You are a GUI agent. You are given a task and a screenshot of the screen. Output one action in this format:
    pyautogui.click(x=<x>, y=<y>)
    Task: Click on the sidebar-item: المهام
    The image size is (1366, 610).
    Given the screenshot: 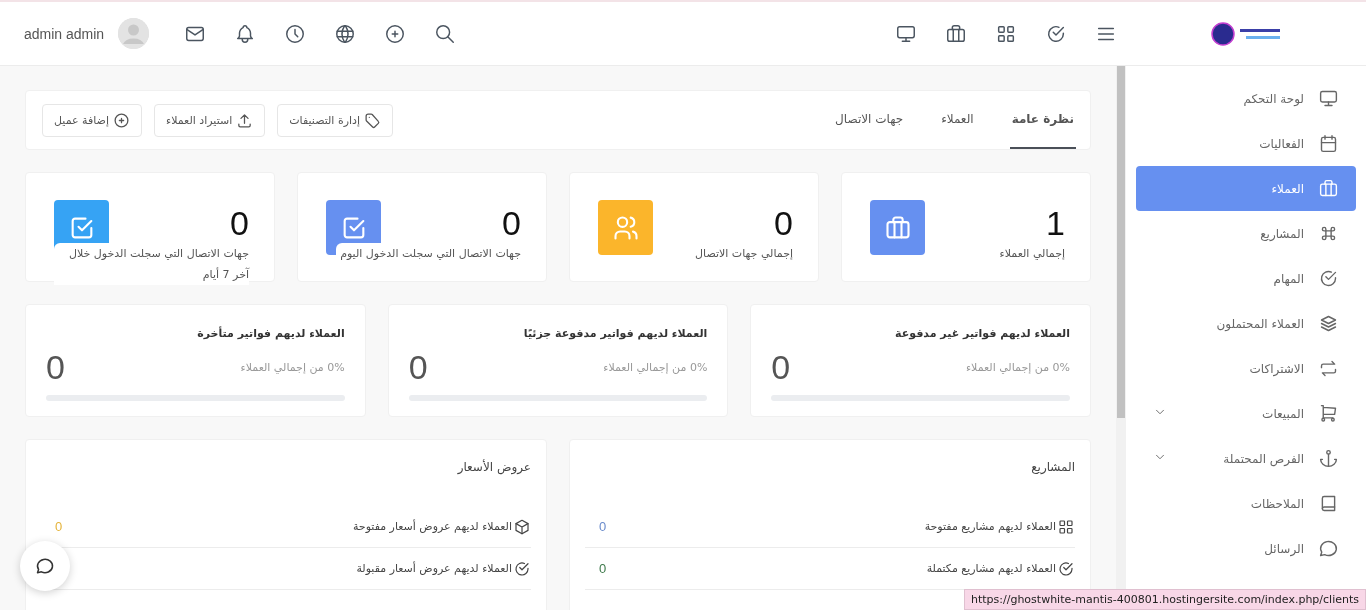 What is the action you would take?
    pyautogui.click(x=1246, y=278)
    